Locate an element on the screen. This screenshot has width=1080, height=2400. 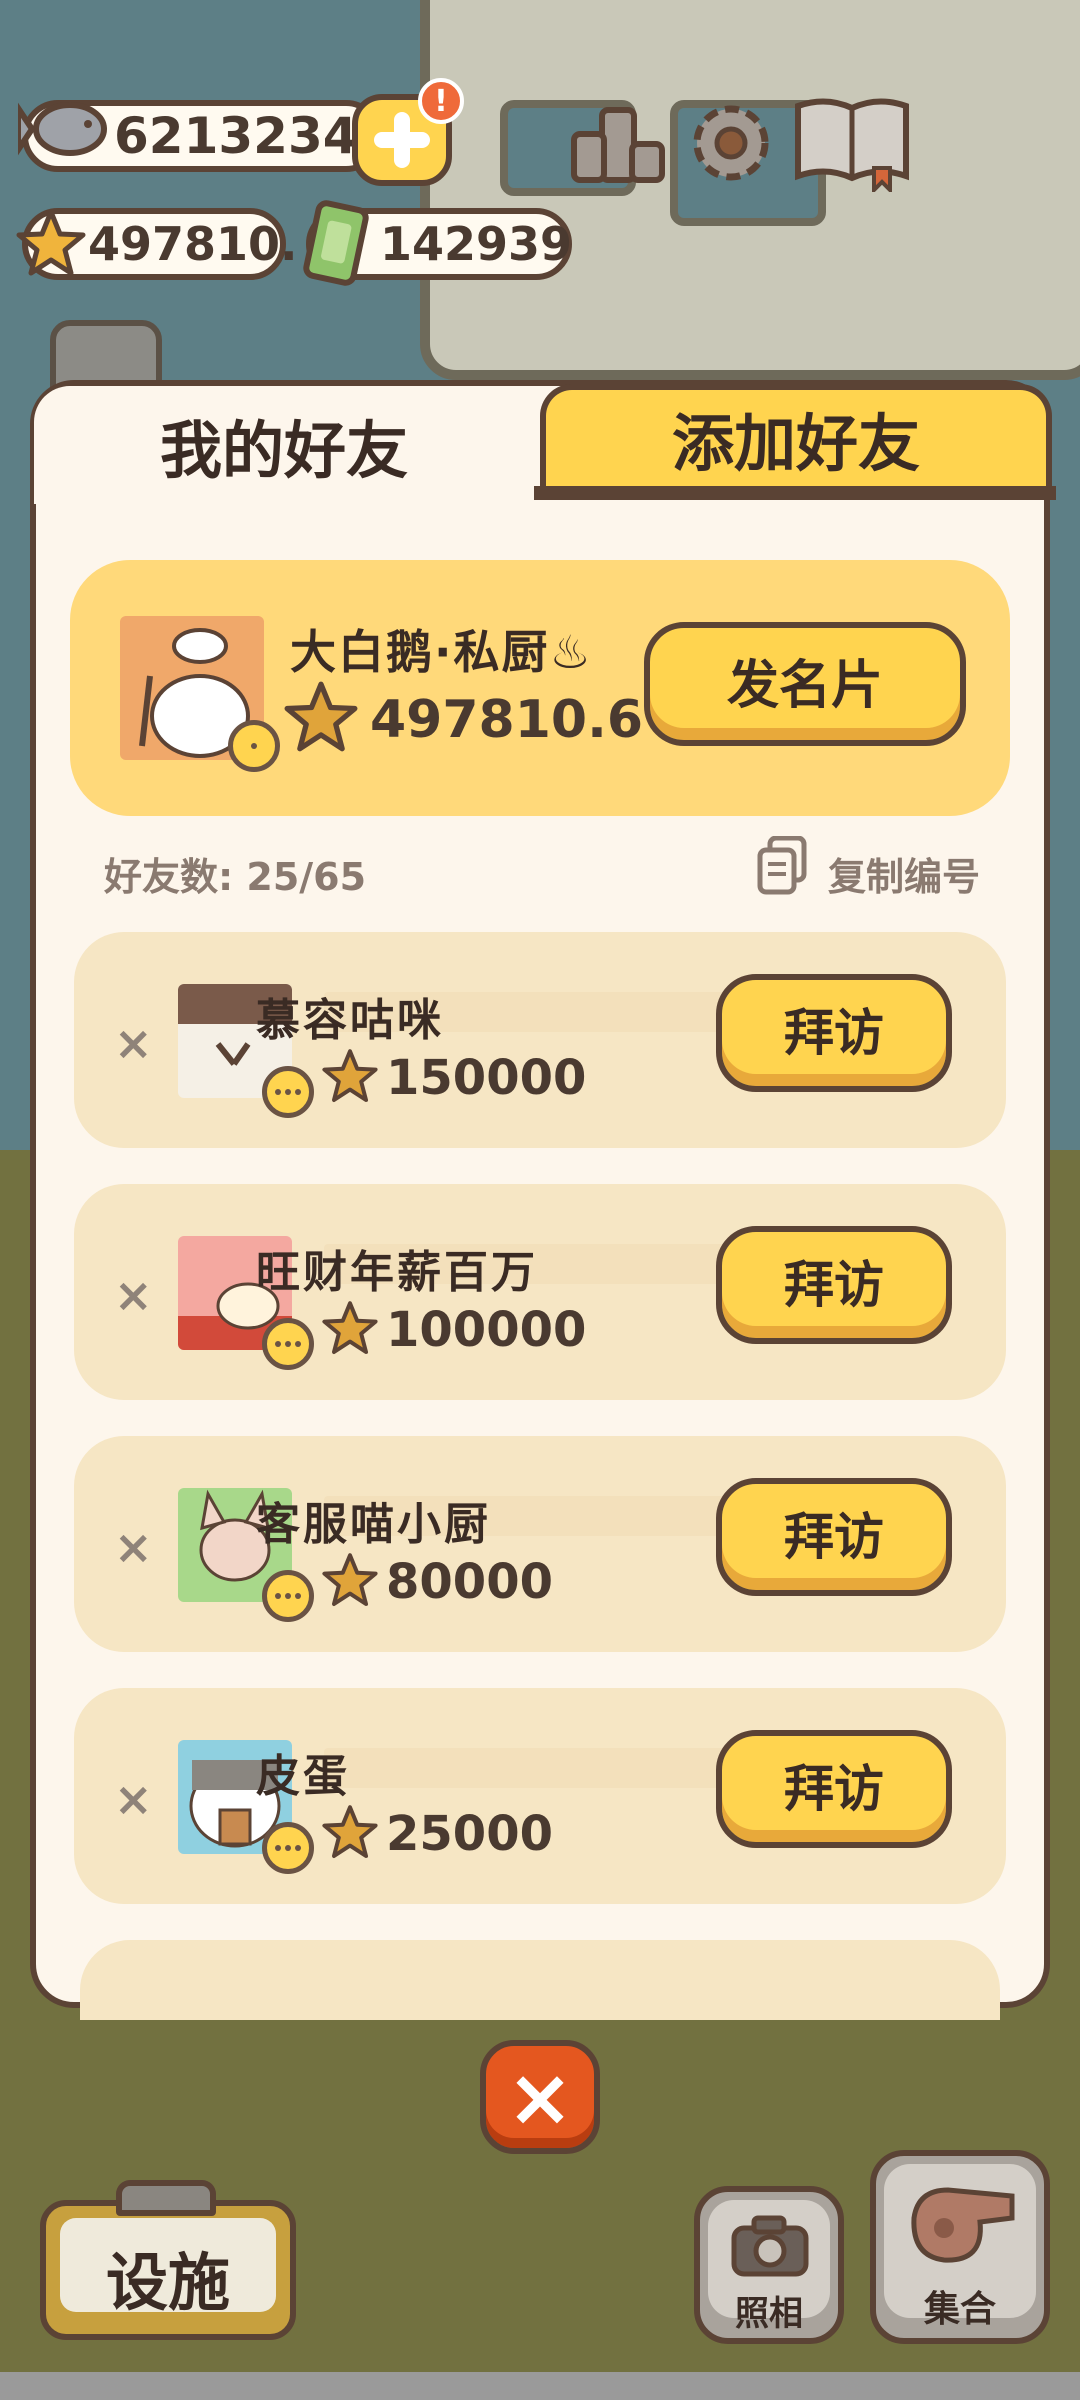
send-card-label: 发名片 is located at coordinates (804, 685).